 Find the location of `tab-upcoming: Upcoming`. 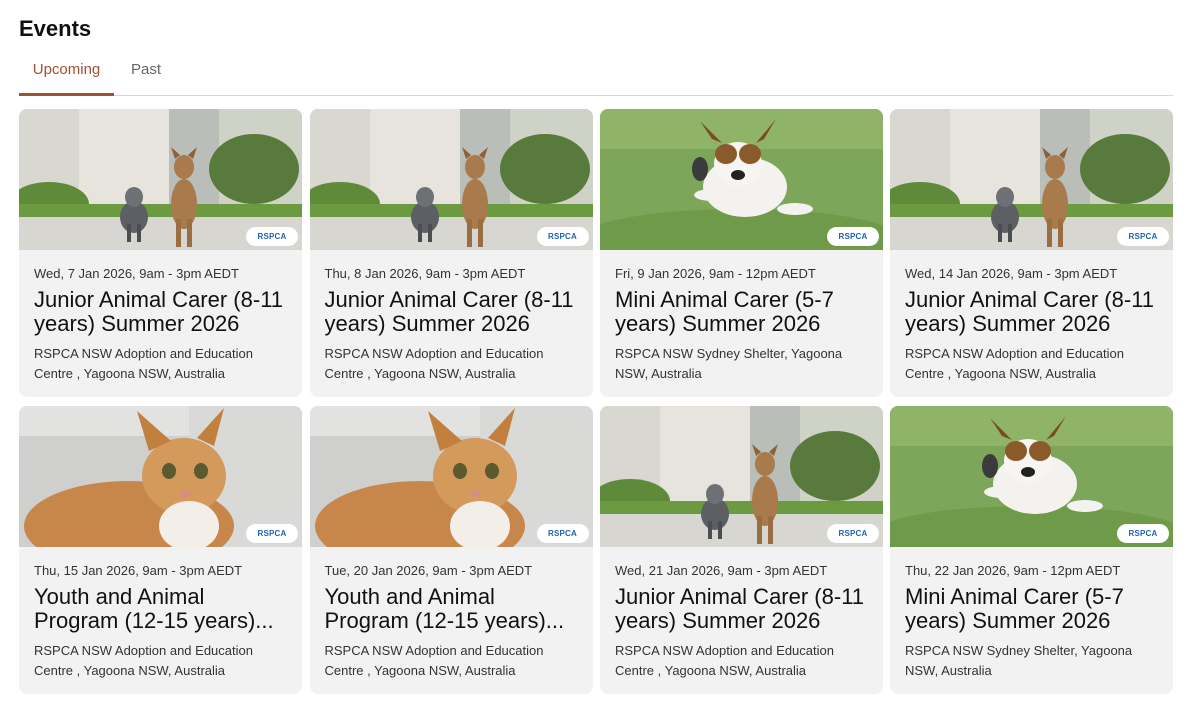

tab-upcoming: Upcoming is located at coordinates (66, 74).